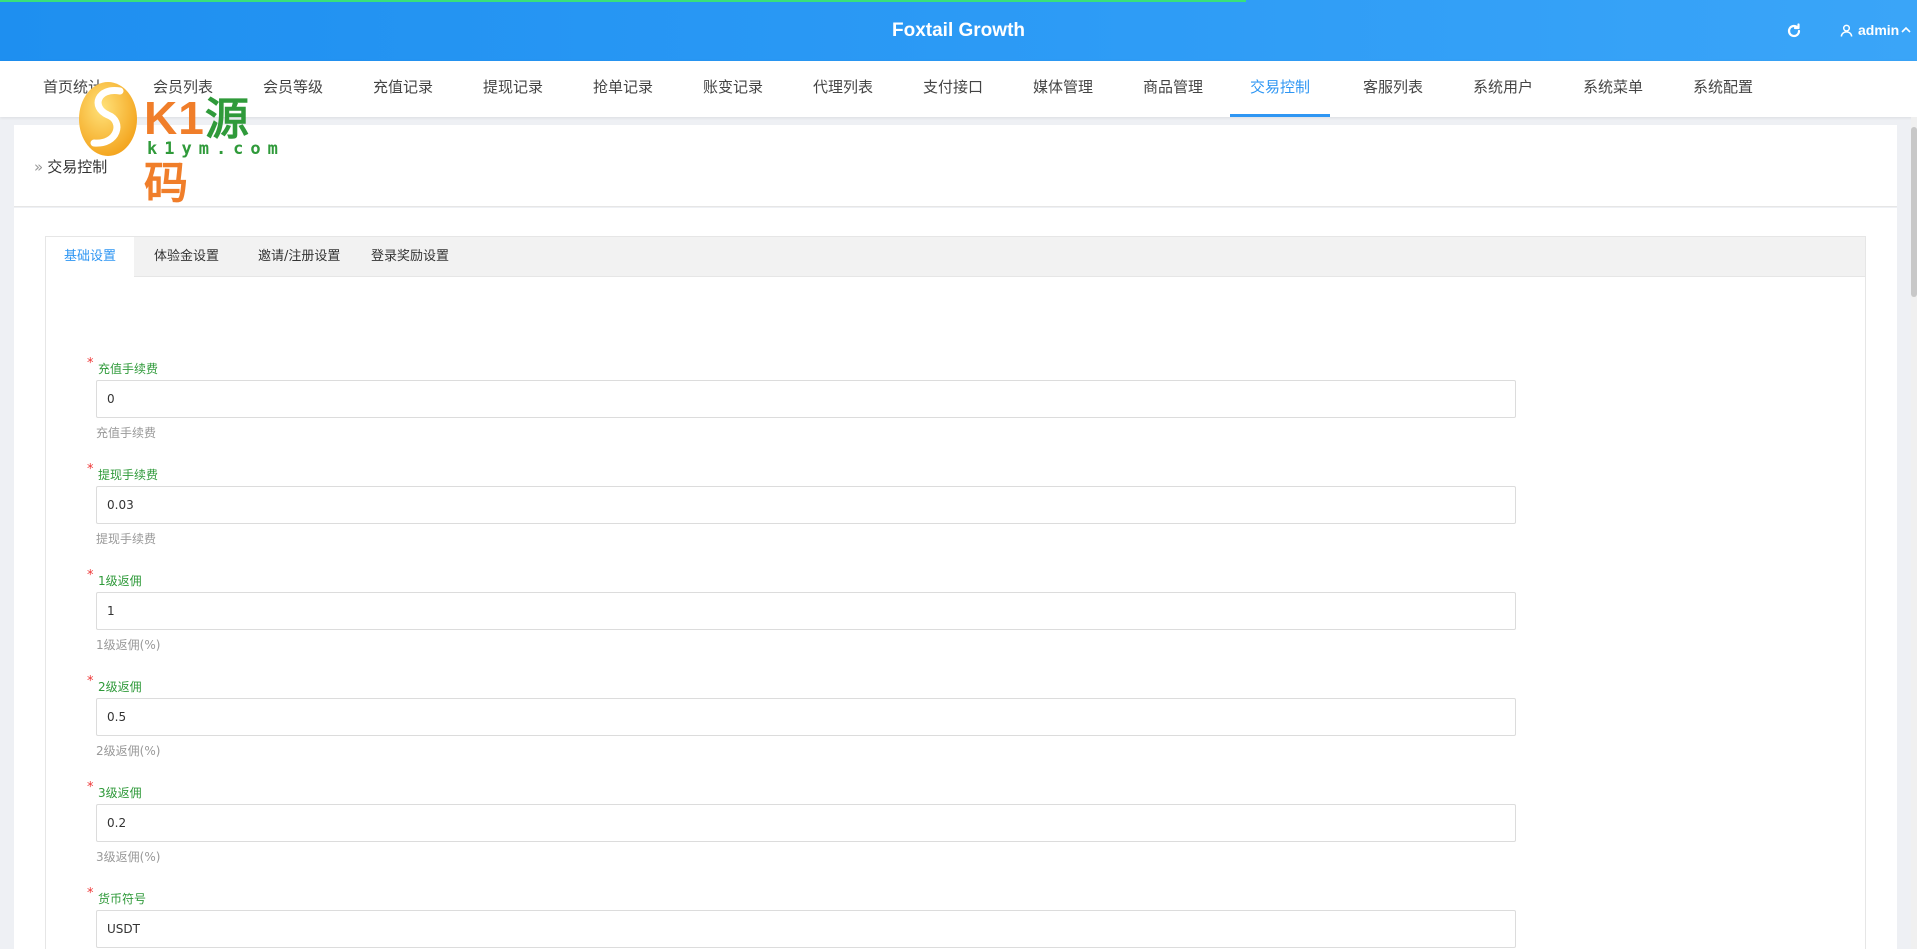  I want to click on user-menu: admin, so click(1878, 30).